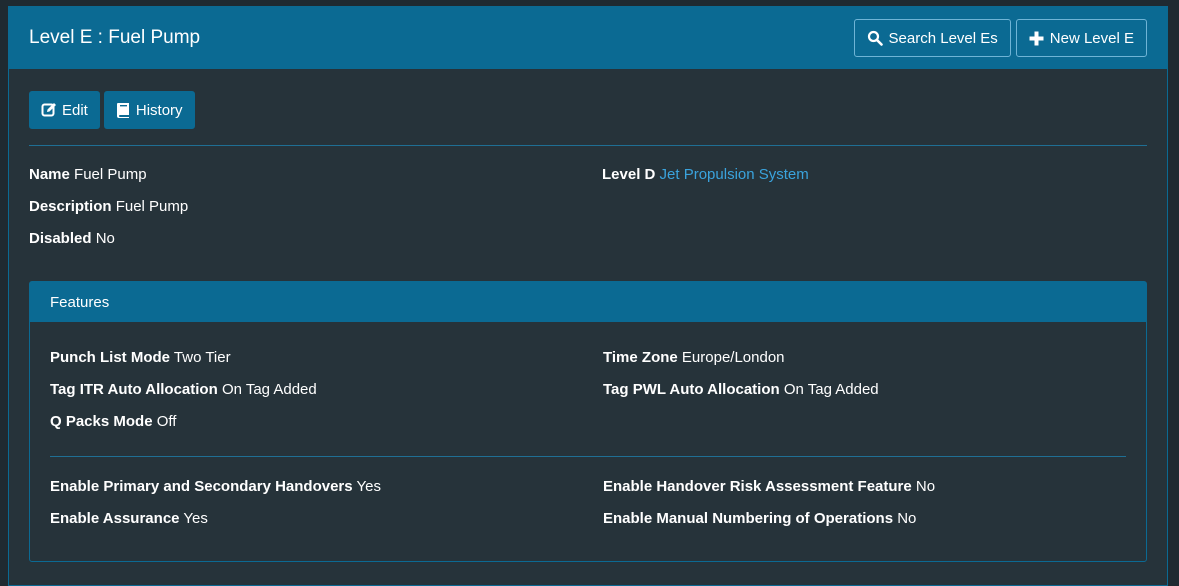 This screenshot has height=586, width=1179. What do you see at coordinates (166, 421) in the screenshot?
I see `feature-value: Off` at bounding box center [166, 421].